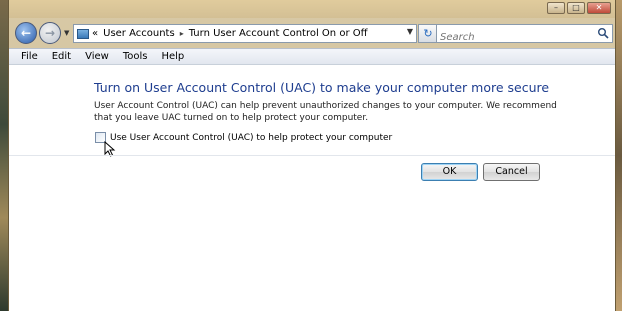  I want to click on search-icon, so click(603, 33).